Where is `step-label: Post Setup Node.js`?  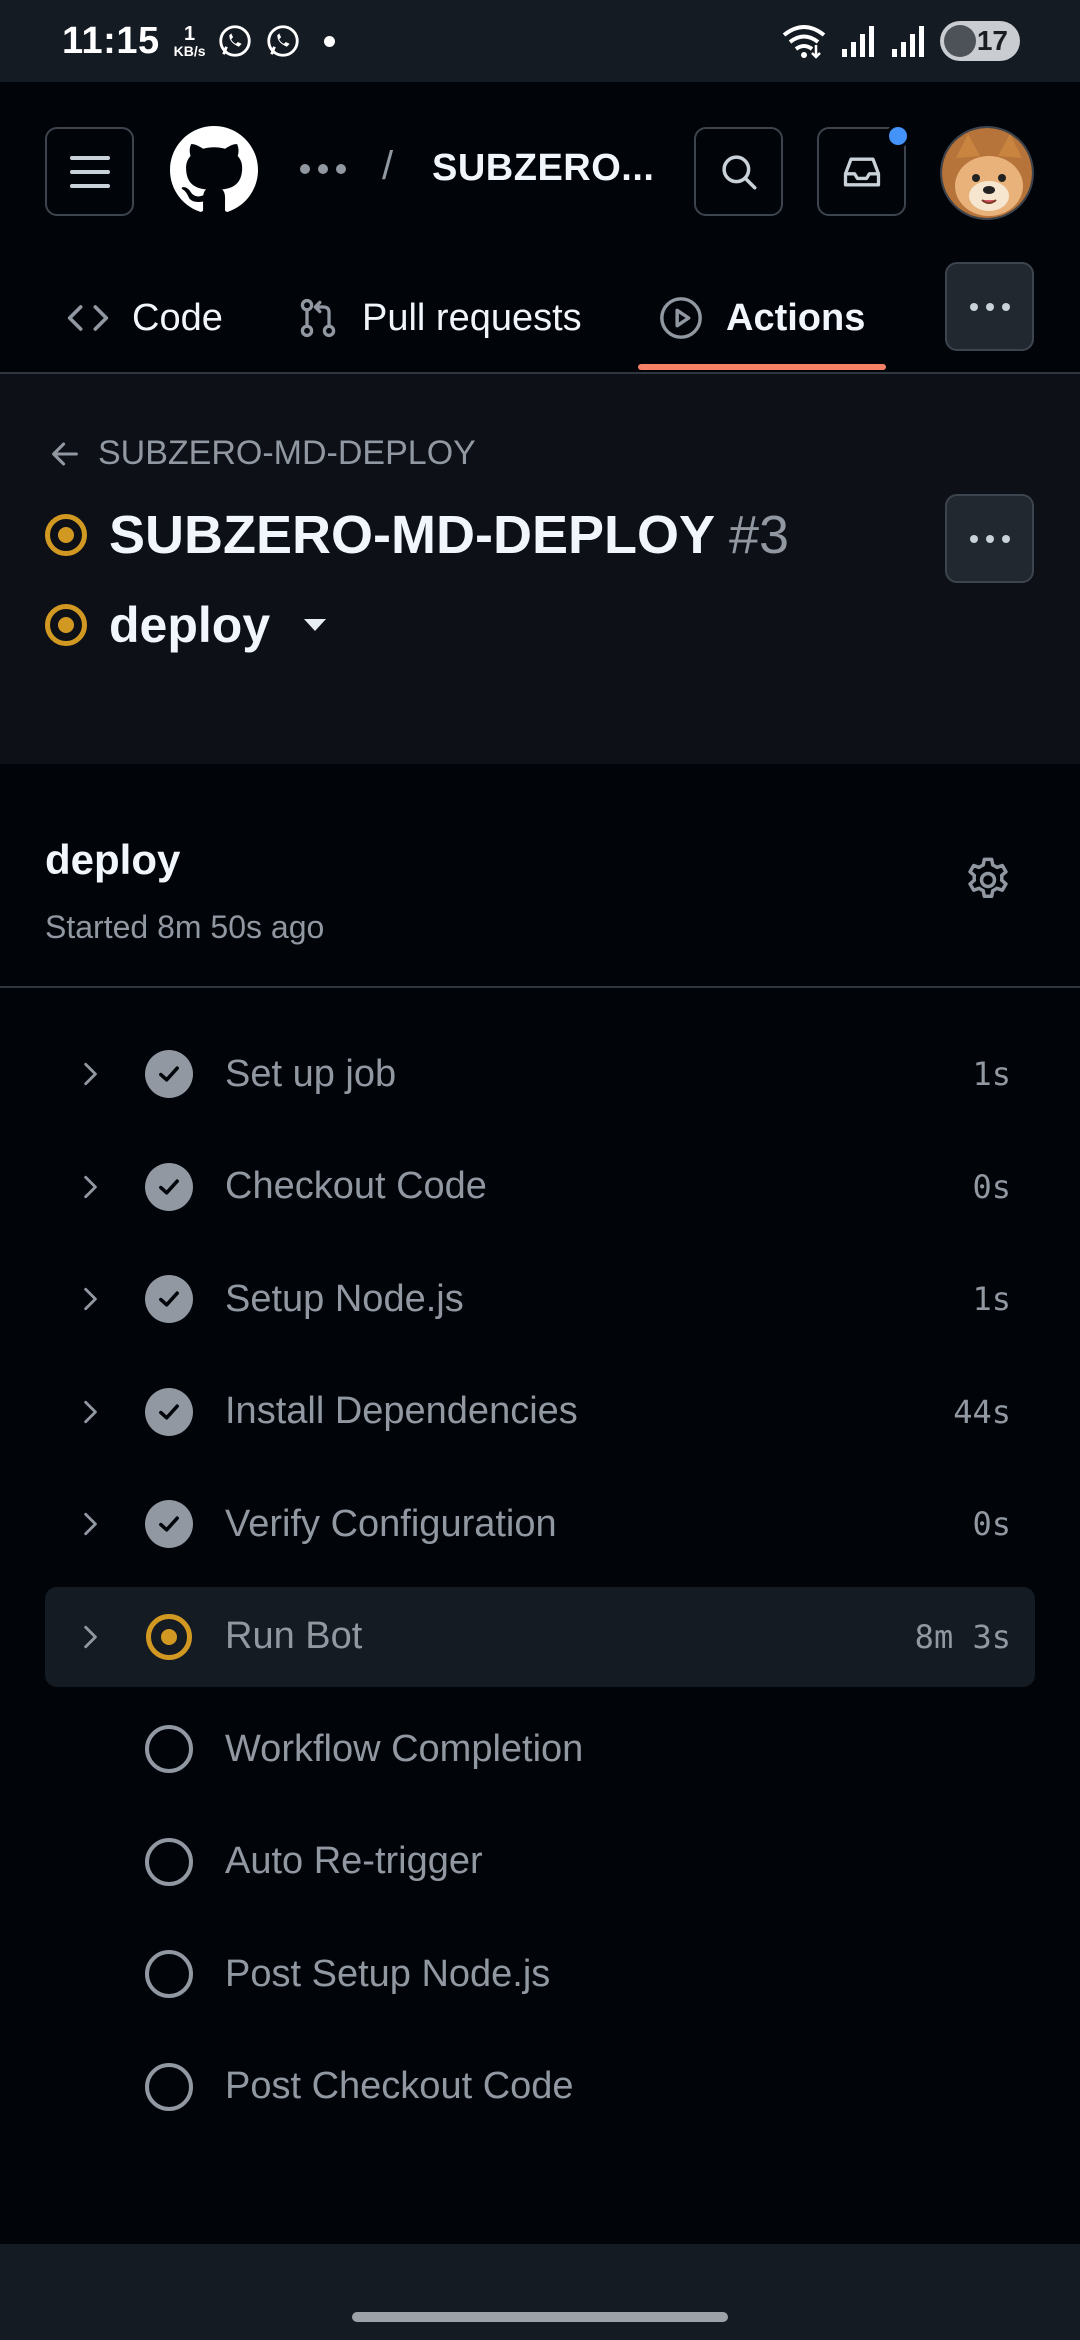
step-label: Post Setup Node.js is located at coordinates (388, 1973).